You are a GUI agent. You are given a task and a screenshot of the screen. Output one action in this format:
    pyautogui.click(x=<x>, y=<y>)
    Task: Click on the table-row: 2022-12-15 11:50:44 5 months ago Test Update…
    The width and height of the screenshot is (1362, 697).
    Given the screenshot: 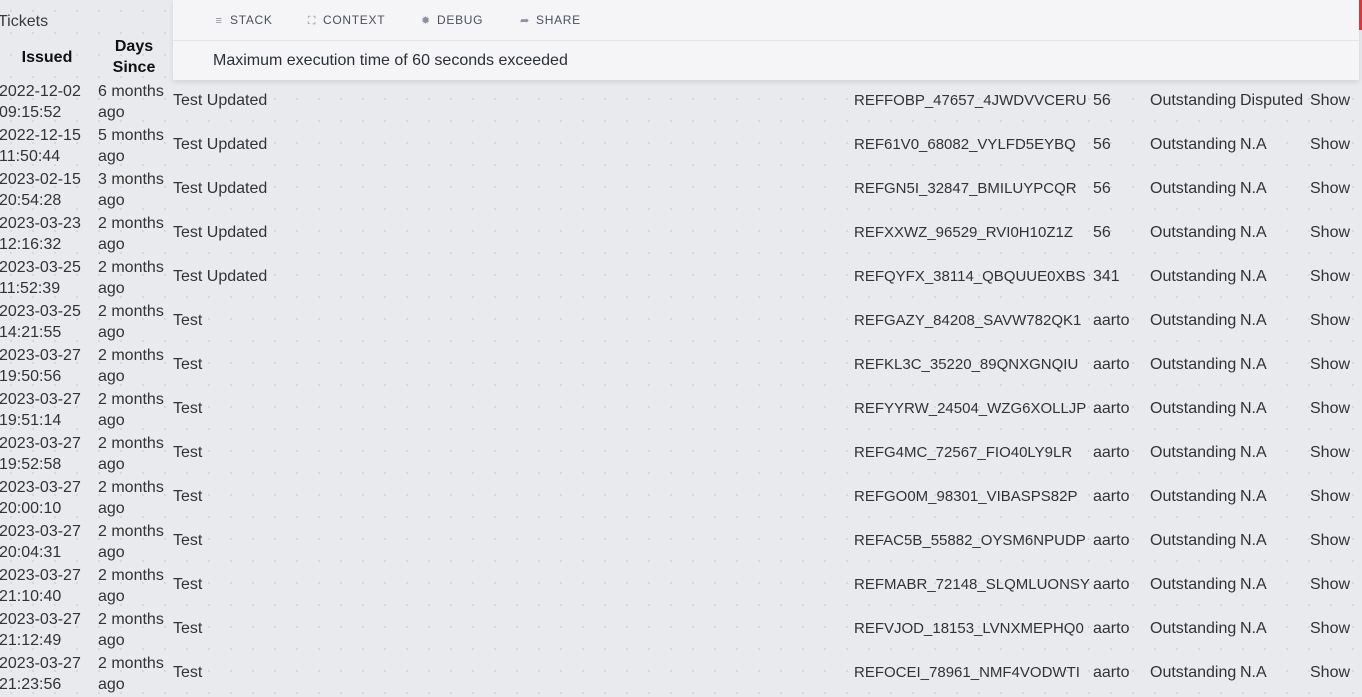 What is the action you would take?
    pyautogui.click(x=681, y=146)
    